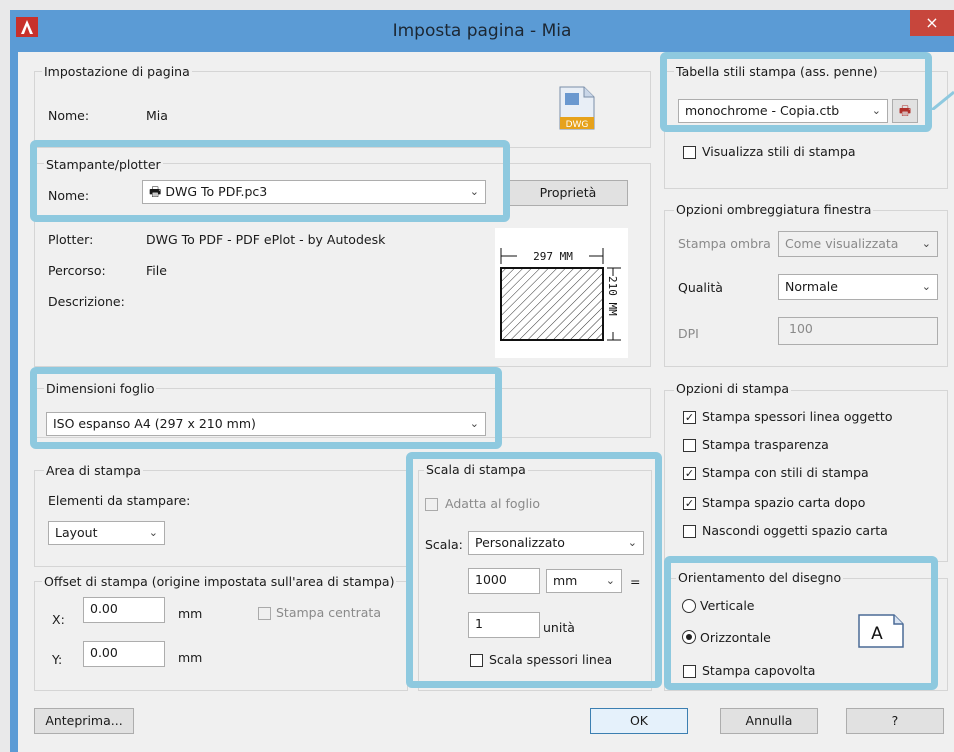  Describe the element at coordinates (190, 657) in the screenshot. I see `offset-y-unit: mm` at that location.